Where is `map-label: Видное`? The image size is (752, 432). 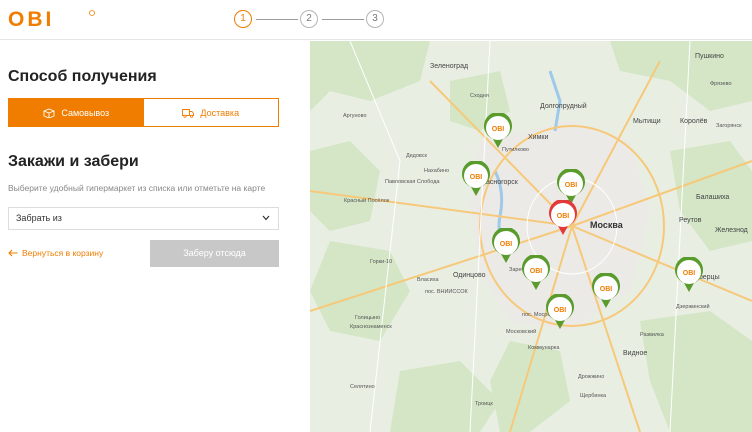 map-label: Видное is located at coordinates (635, 353).